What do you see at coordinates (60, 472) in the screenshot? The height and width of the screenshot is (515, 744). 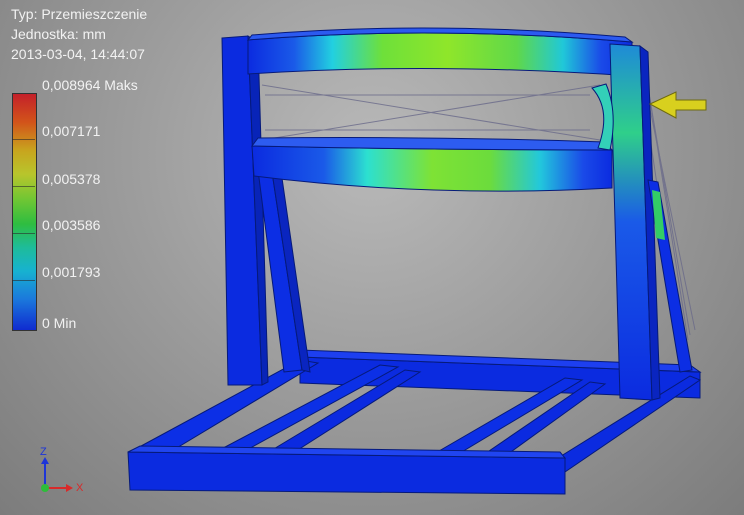 I see `axis-triad: Z X` at bounding box center [60, 472].